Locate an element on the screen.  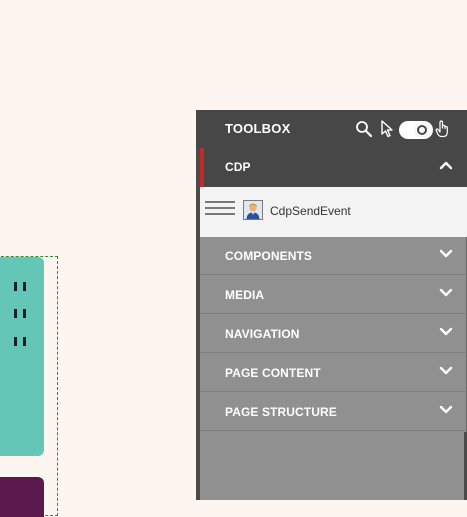
toolbox-title: TOOLBOX is located at coordinates (258, 128).